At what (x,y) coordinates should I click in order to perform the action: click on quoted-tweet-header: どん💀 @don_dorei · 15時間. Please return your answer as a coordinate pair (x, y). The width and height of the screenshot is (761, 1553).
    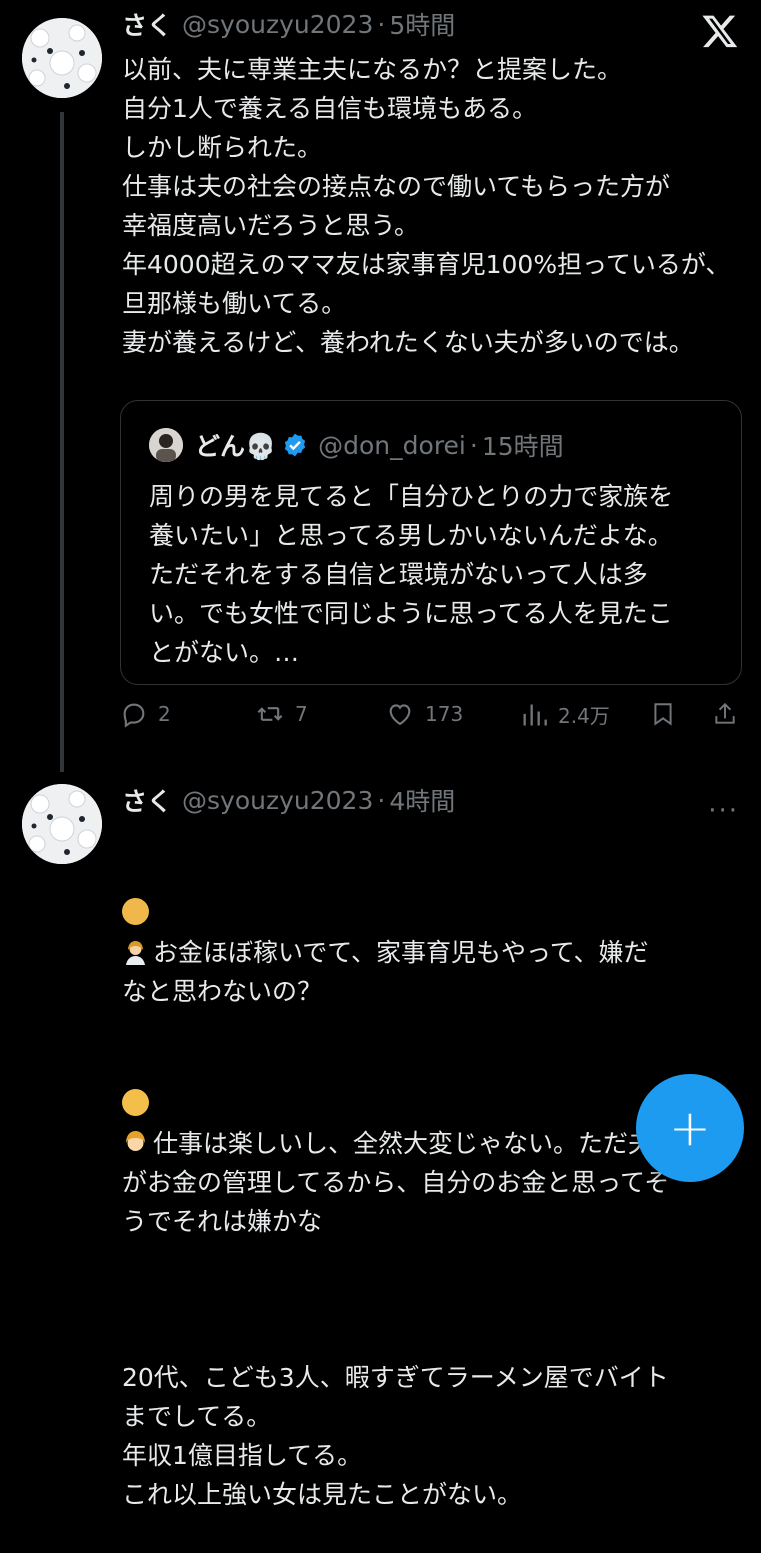
    Looking at the image, I should click on (356, 445).